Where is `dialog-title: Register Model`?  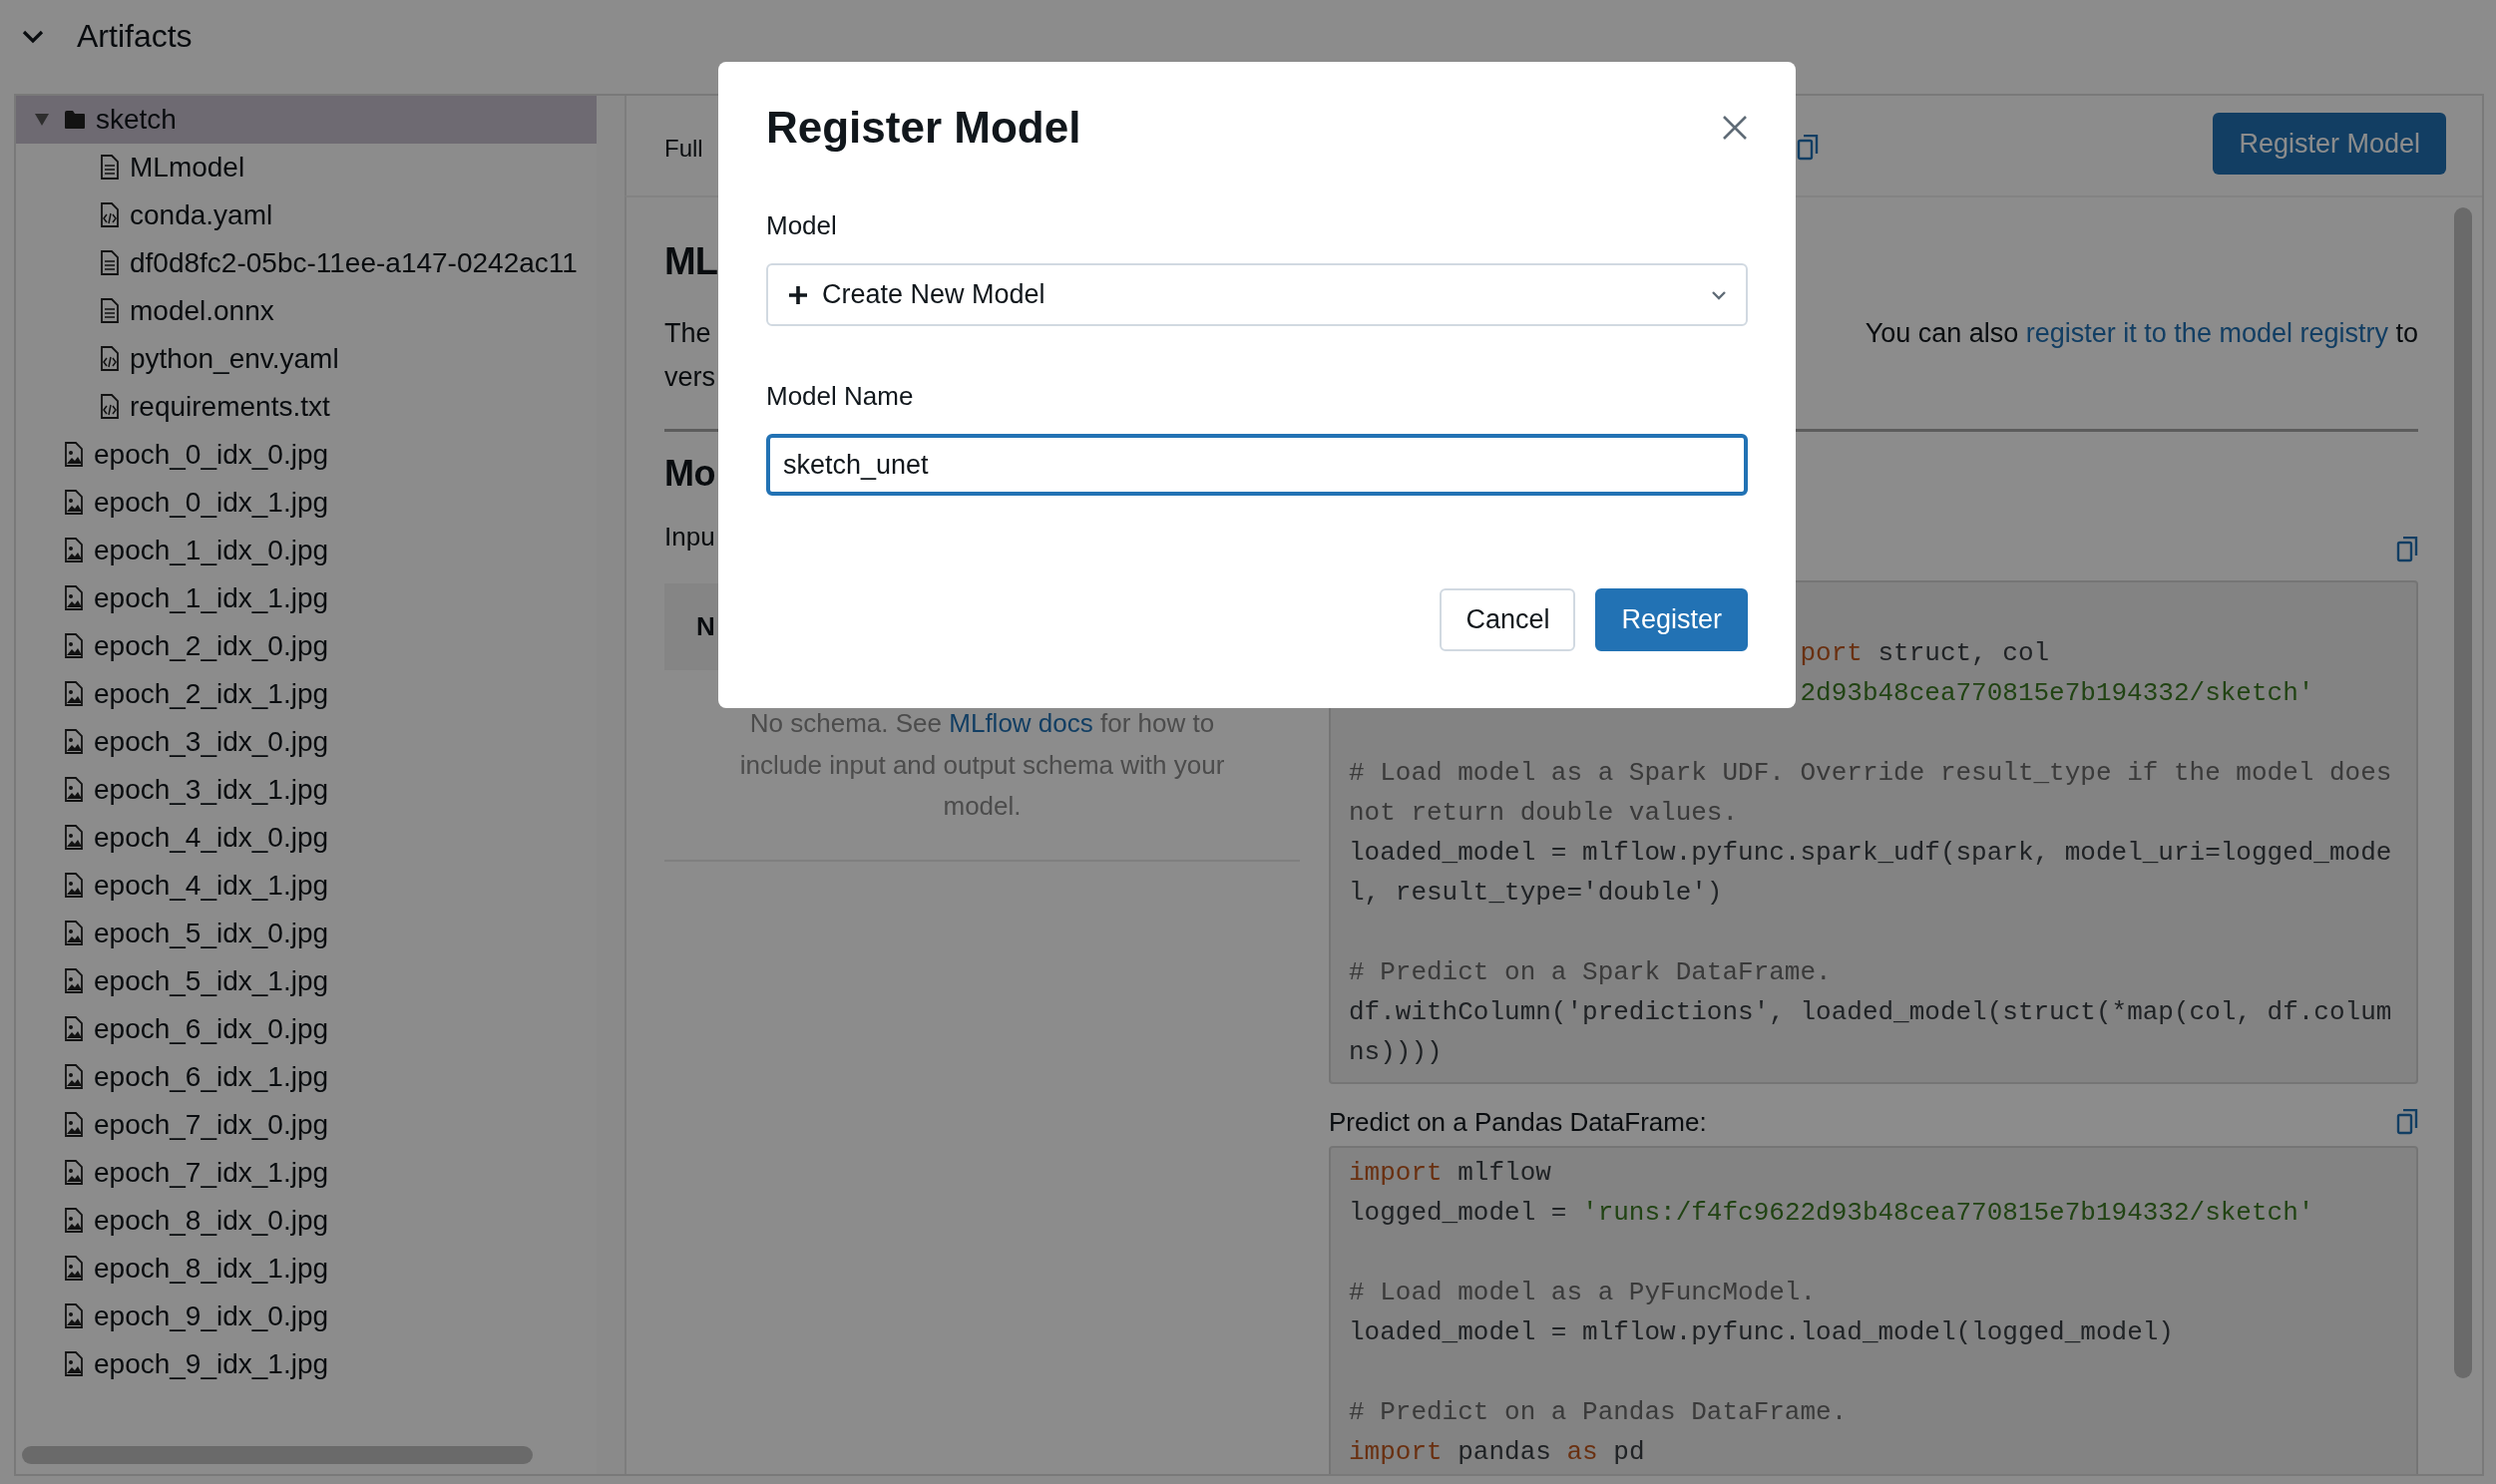
dialog-title: Register Model is located at coordinates (924, 128).